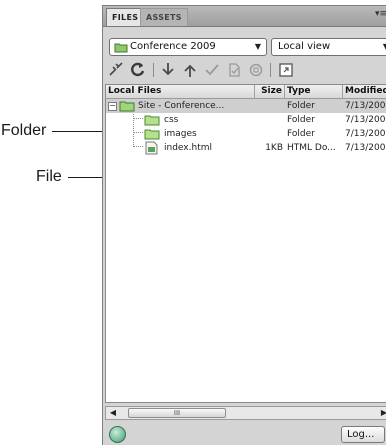  Describe the element at coordinates (364, 91) in the screenshot. I see `column-modified: Modified` at that location.